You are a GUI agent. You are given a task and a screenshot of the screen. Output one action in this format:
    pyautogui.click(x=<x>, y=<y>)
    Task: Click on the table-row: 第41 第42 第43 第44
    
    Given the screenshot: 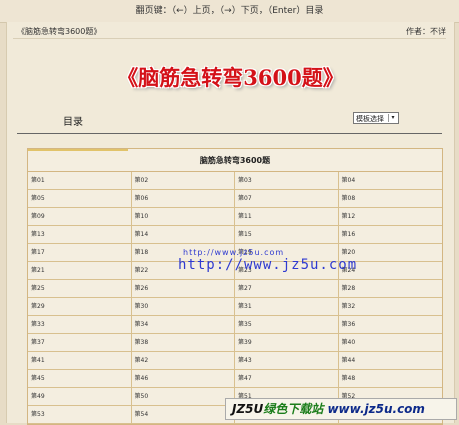 What is the action you would take?
    pyautogui.click(x=235, y=361)
    